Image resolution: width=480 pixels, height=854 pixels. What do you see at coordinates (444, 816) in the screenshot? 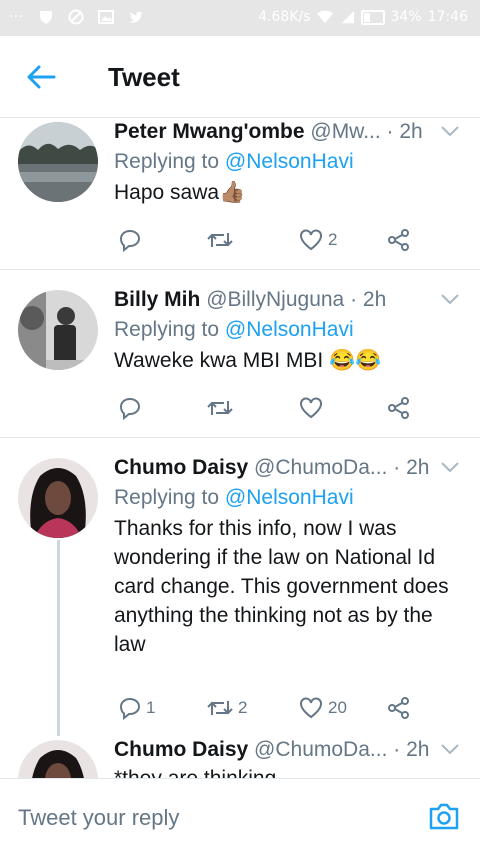
I see `camera-icon` at bounding box center [444, 816].